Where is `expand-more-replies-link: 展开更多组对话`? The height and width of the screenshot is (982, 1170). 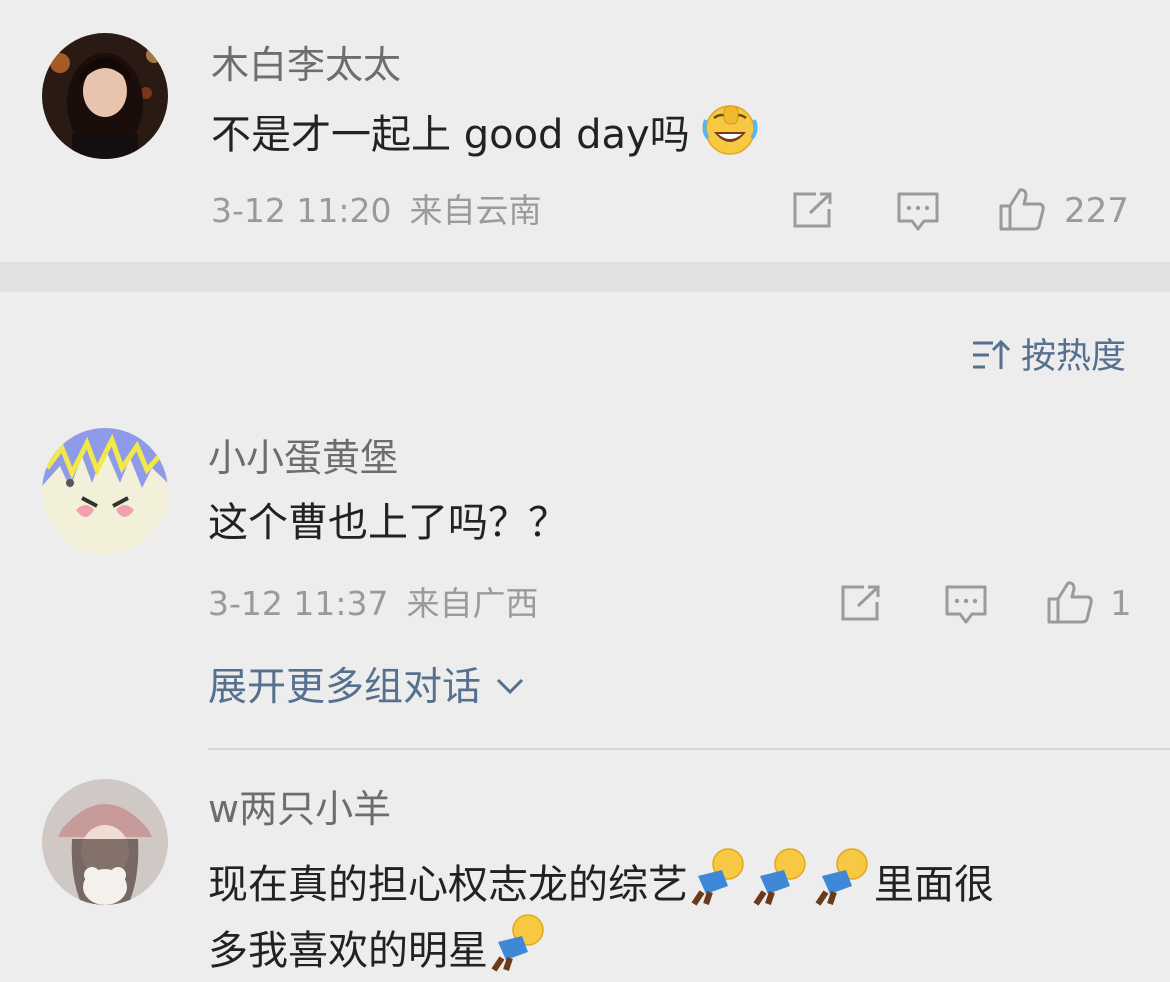 expand-more-replies-link: 展开更多组对话 is located at coordinates (366, 687).